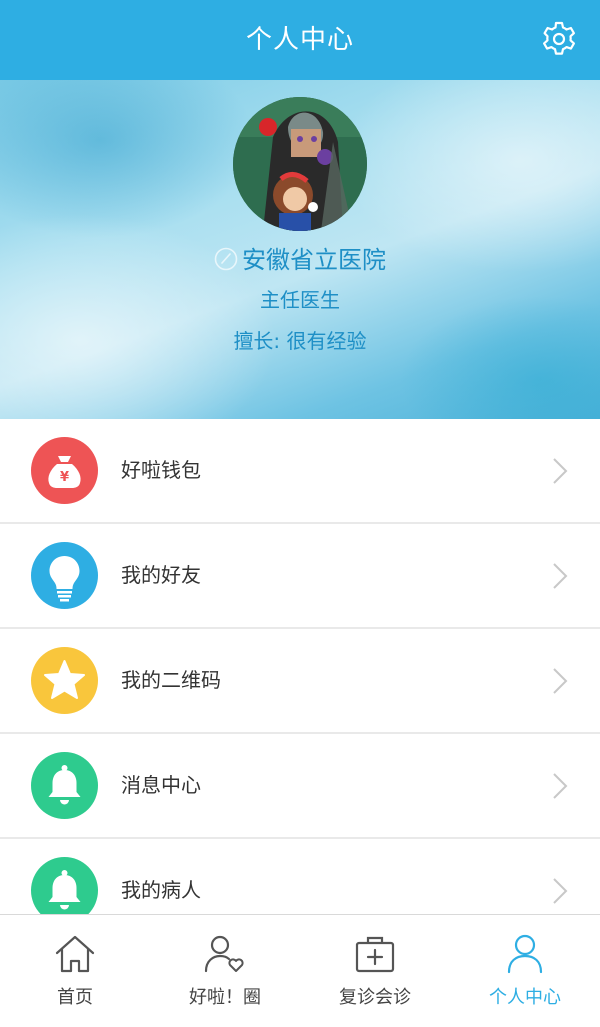 This screenshot has height=1027, width=600. I want to click on nav-label: 个人中心, so click(525, 997).